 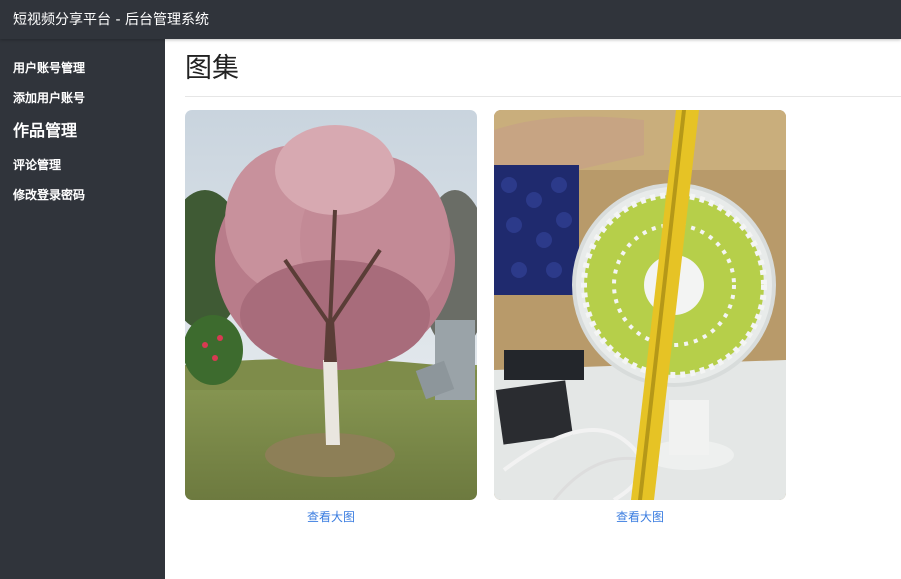 I want to click on sidebar-item-comments: 评论管理, so click(x=37, y=165).